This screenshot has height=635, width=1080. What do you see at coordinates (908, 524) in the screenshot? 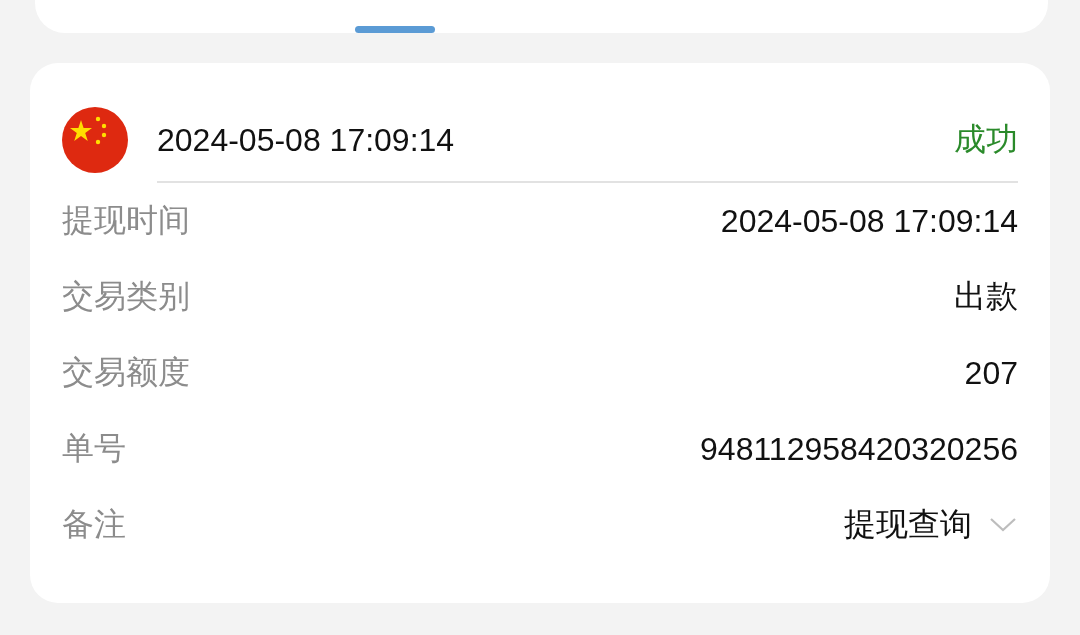
I see `field-value: 提现查询` at bounding box center [908, 524].